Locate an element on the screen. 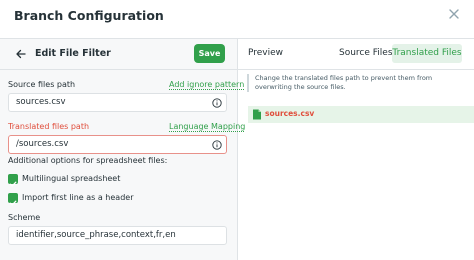 The image size is (474, 260). source-files-value: sources.csv is located at coordinates (41, 102).